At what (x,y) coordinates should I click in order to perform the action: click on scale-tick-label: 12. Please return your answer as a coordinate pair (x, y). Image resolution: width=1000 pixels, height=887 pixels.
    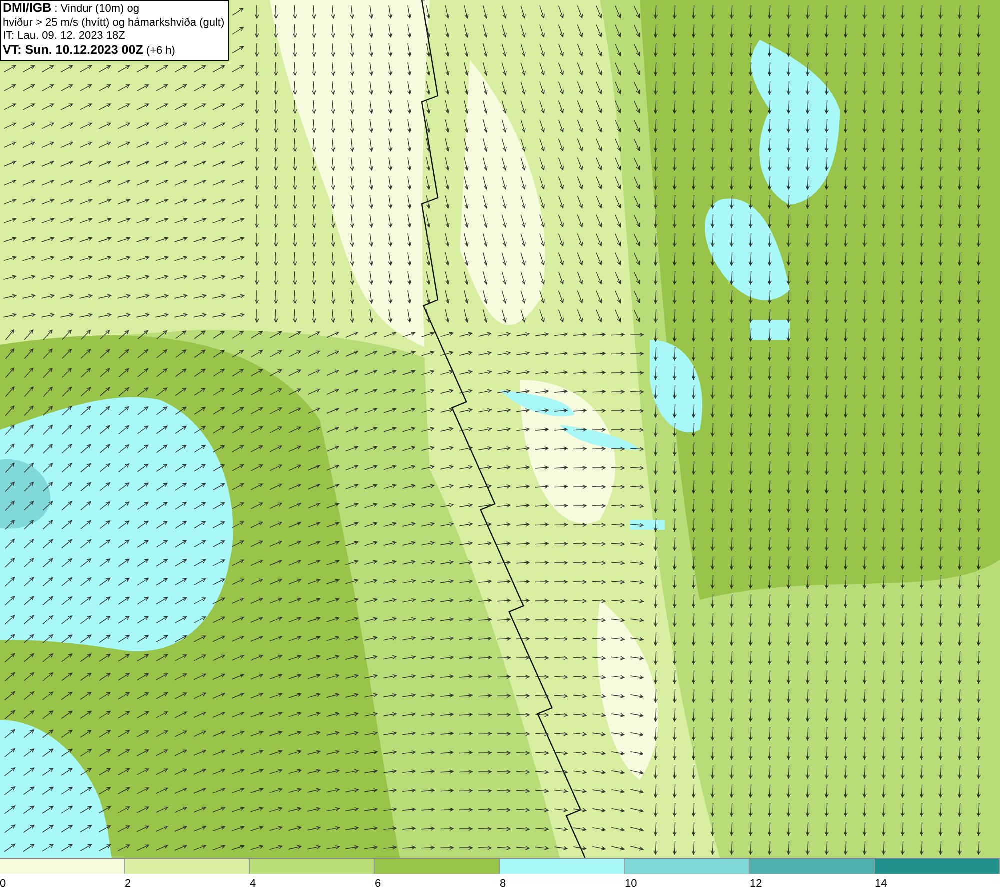
    Looking at the image, I should click on (756, 882).